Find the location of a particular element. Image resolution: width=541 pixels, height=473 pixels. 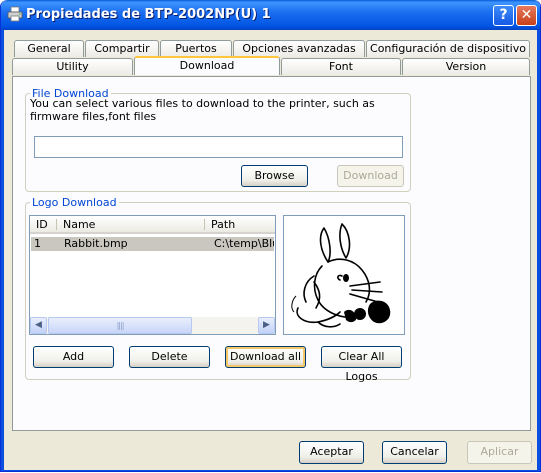

window-title: Propiedades de BTP-2002NP(U) 1 is located at coordinates (148, 14).